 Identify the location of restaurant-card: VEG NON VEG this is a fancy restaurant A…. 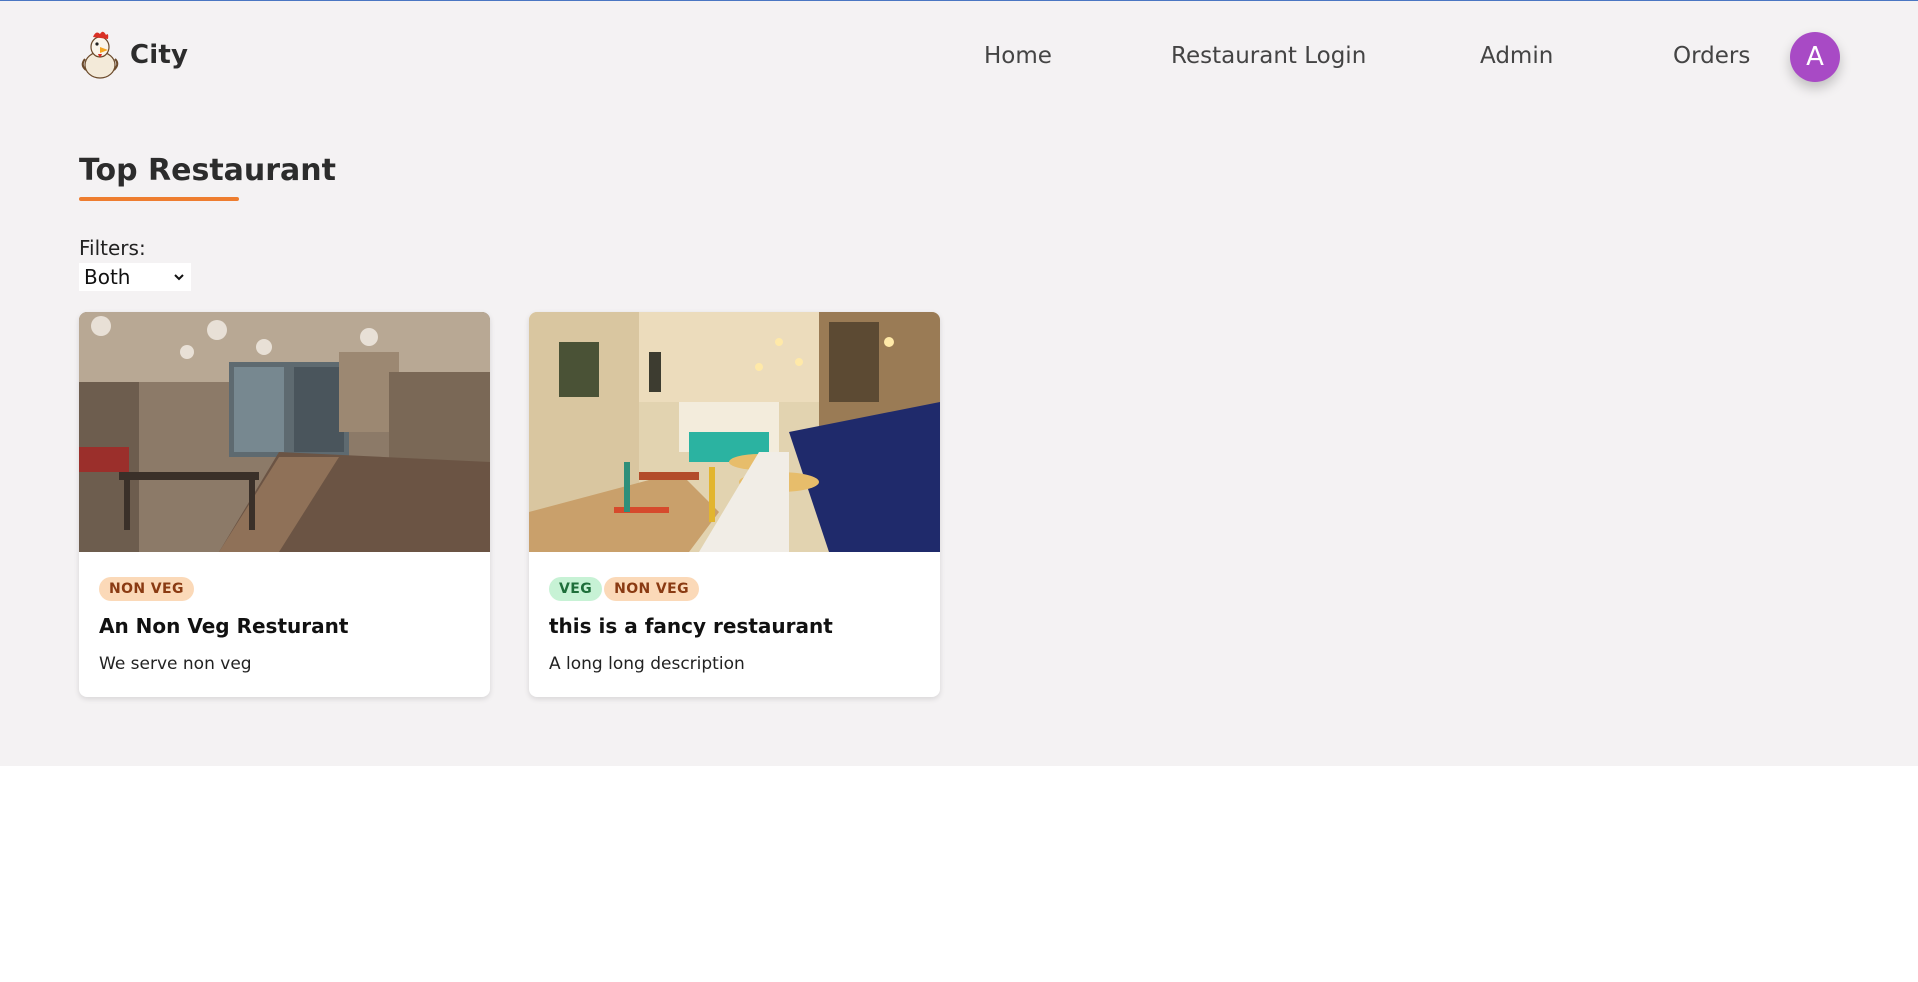
(734, 504).